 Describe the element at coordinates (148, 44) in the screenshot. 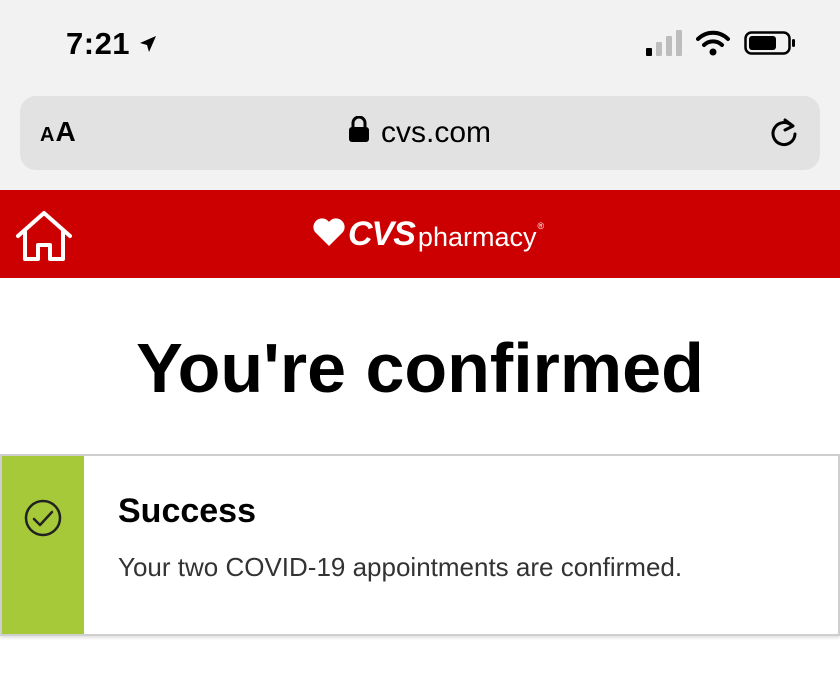

I see `location-arrow-icon` at that location.